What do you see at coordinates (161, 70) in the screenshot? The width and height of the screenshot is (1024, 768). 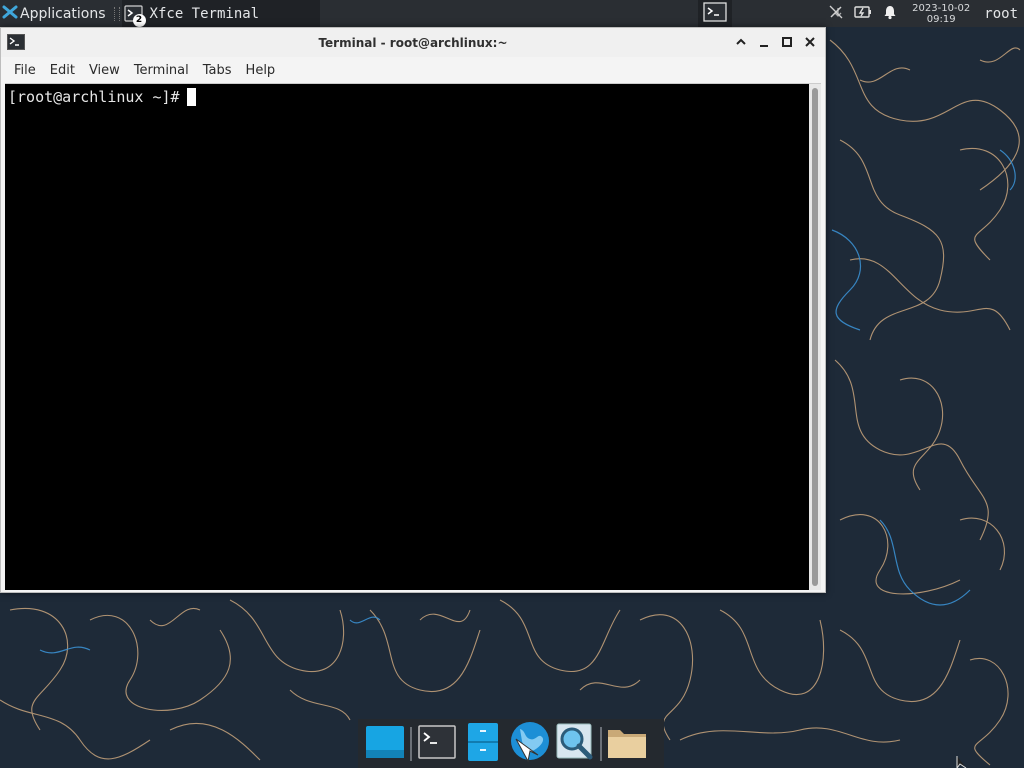 I see `menu-terminal: Terminal` at bounding box center [161, 70].